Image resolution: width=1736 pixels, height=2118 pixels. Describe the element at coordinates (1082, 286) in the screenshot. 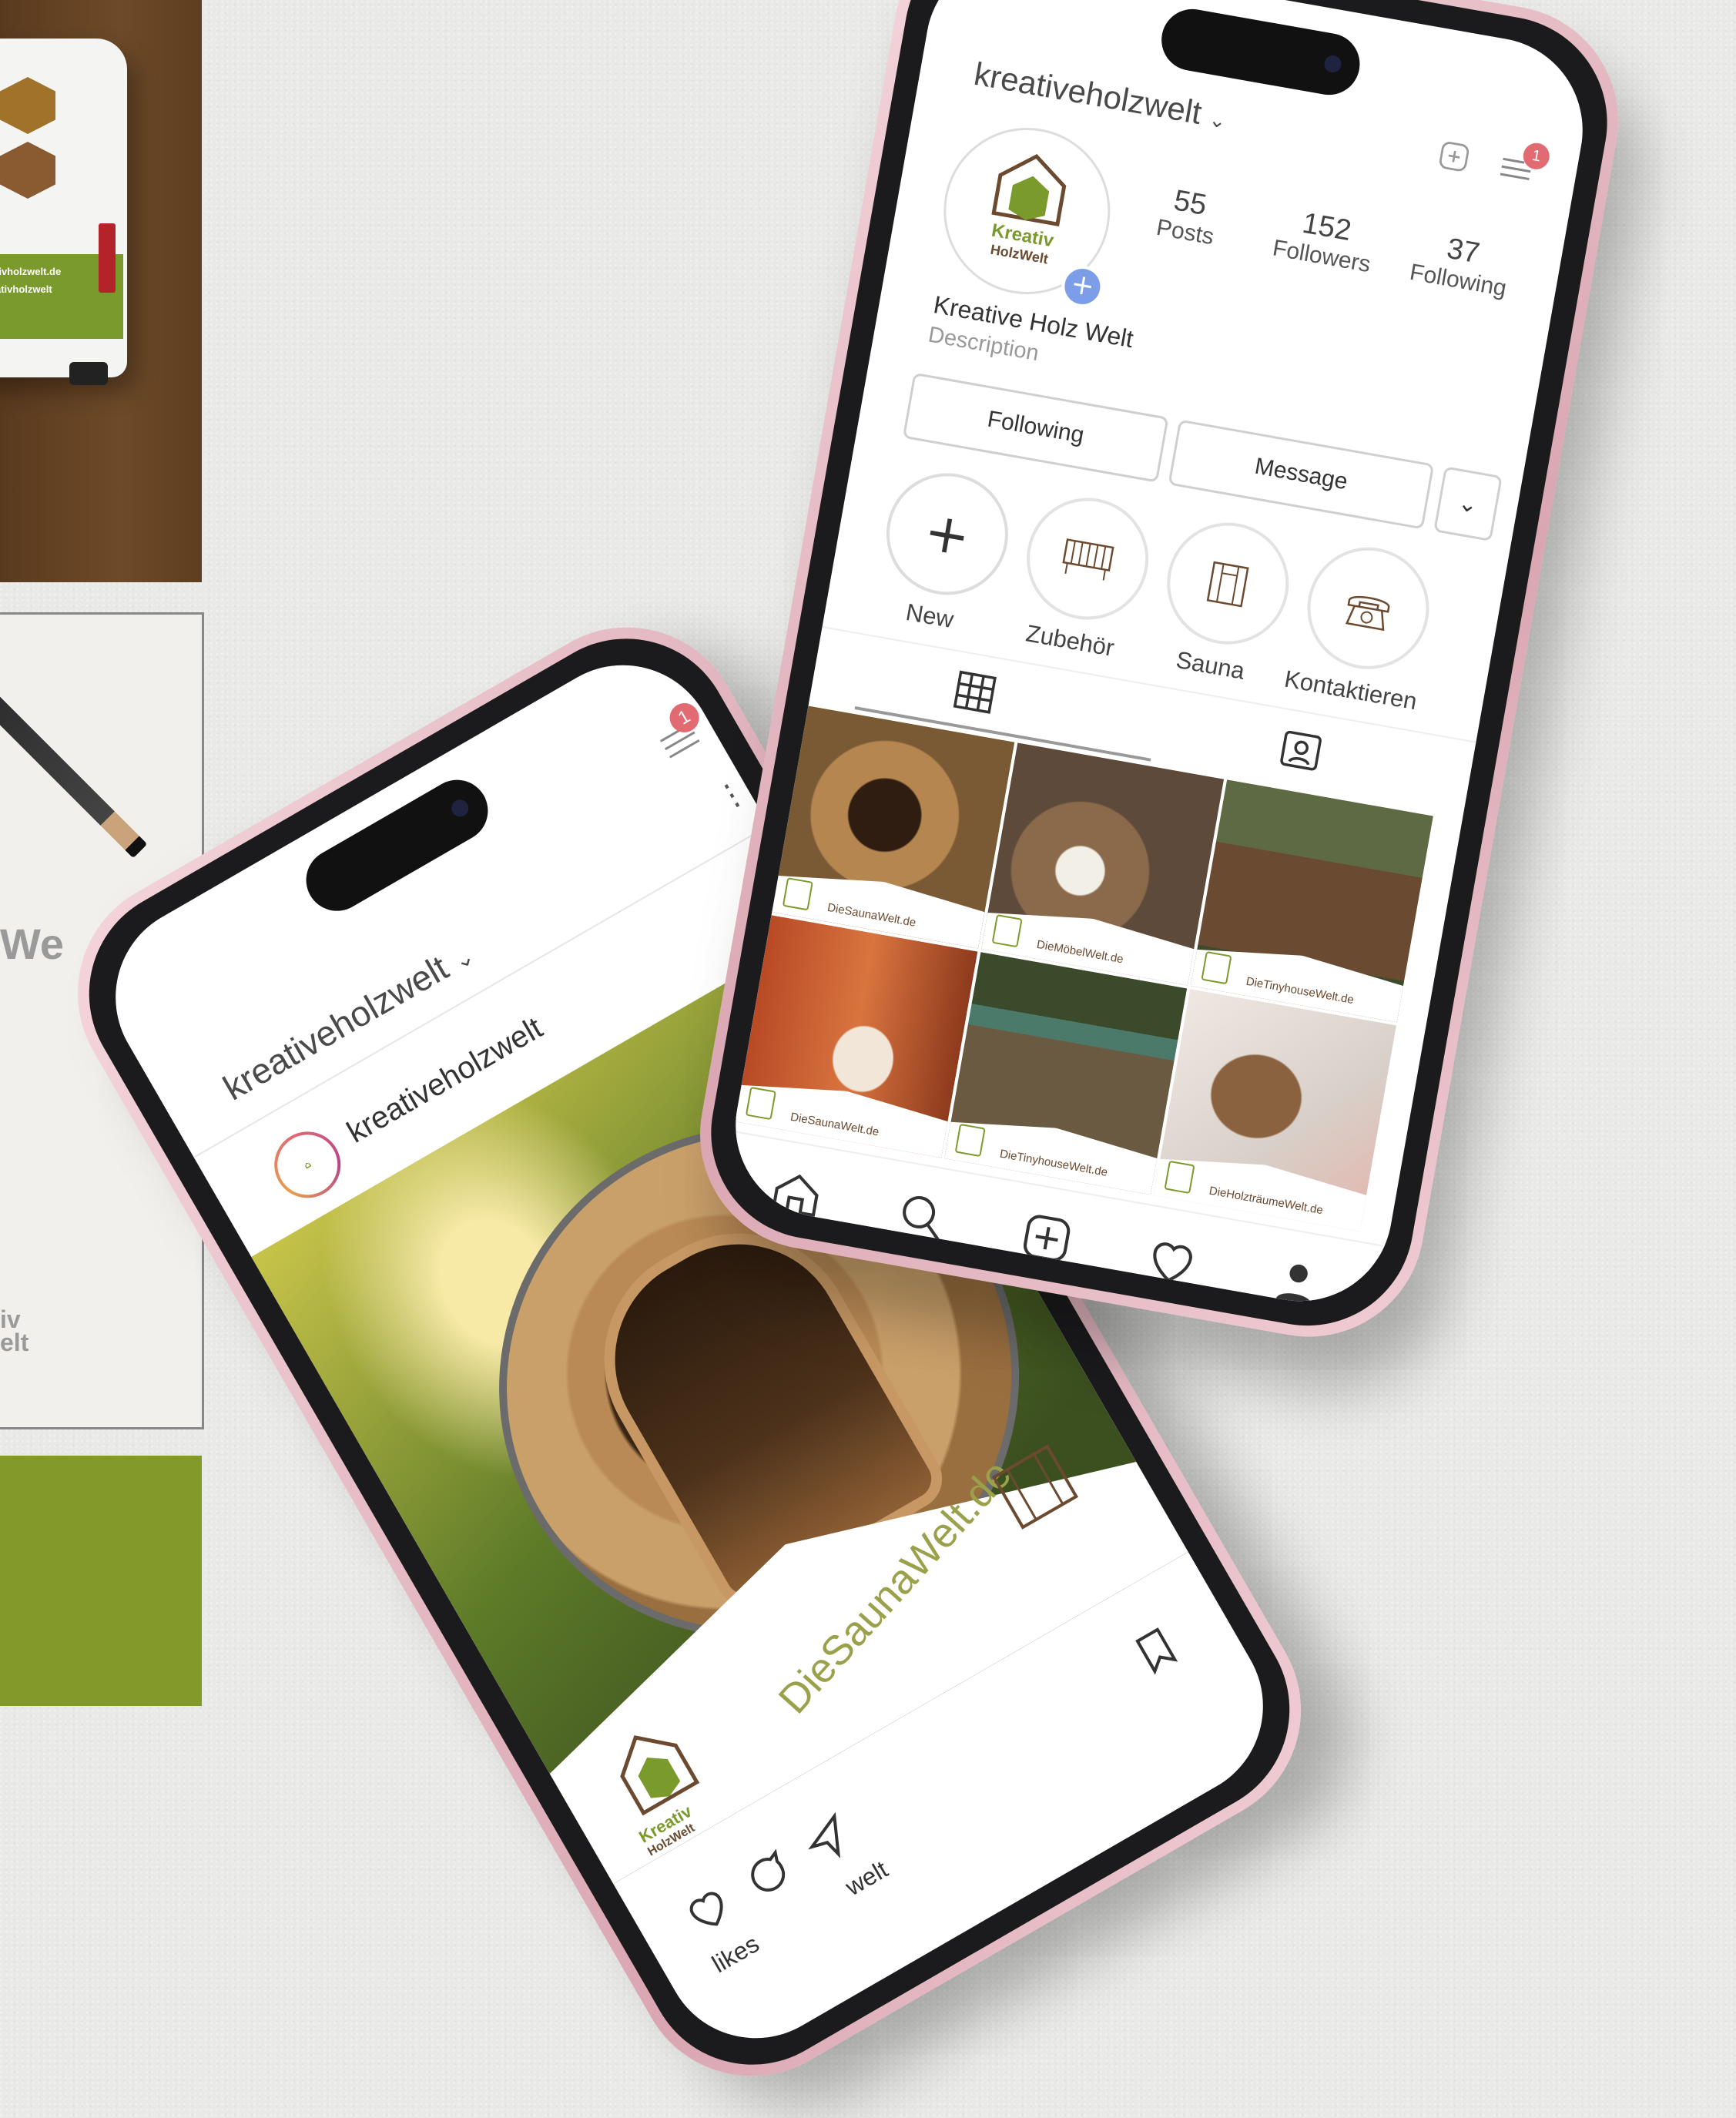

I see `add-story-plus-icon: +` at that location.